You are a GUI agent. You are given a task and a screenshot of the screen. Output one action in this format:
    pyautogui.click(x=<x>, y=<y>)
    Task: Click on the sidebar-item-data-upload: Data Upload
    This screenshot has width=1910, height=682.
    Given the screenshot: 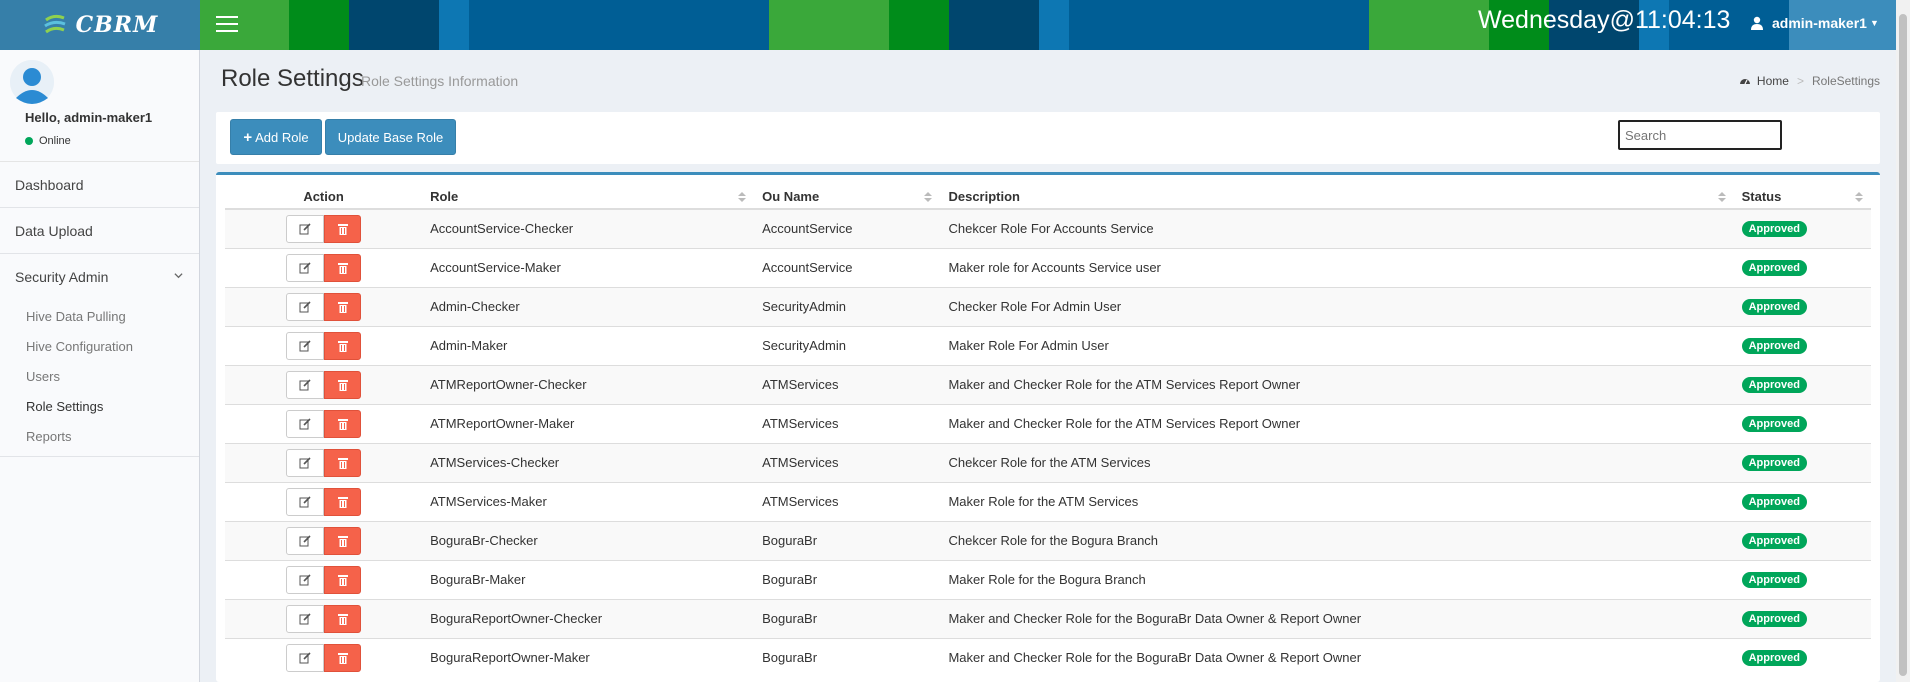 What is the action you would take?
    pyautogui.click(x=99, y=231)
    